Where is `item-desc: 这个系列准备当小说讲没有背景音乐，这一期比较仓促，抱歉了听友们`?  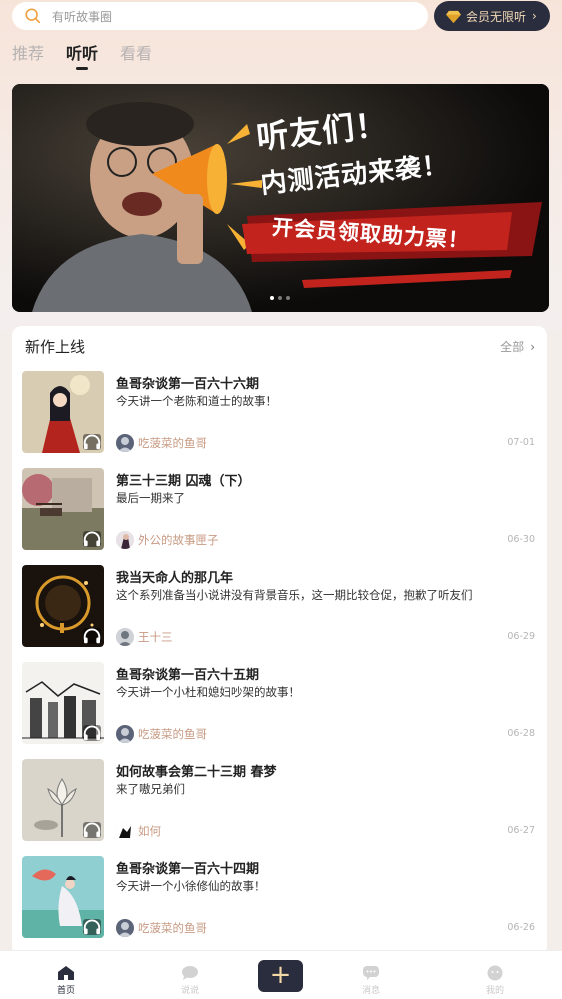 item-desc: 这个系列准备当小说讲没有背景音乐，这一期比较仓促，抱歉了听友们 is located at coordinates (294, 595).